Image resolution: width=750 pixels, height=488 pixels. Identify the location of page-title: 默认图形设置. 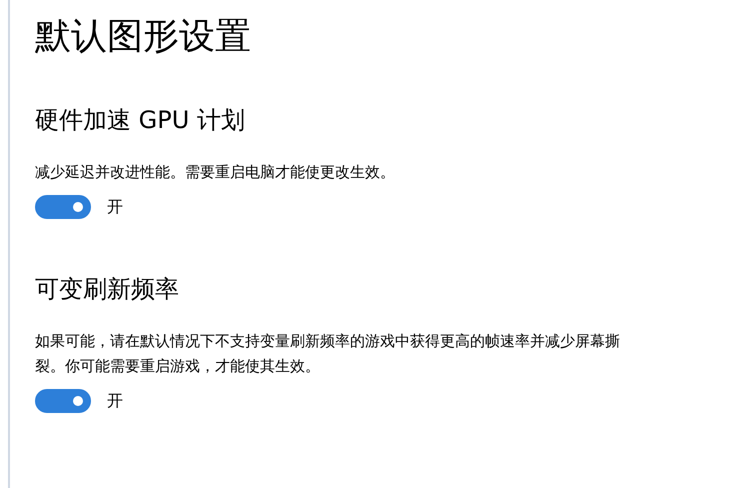
(143, 37).